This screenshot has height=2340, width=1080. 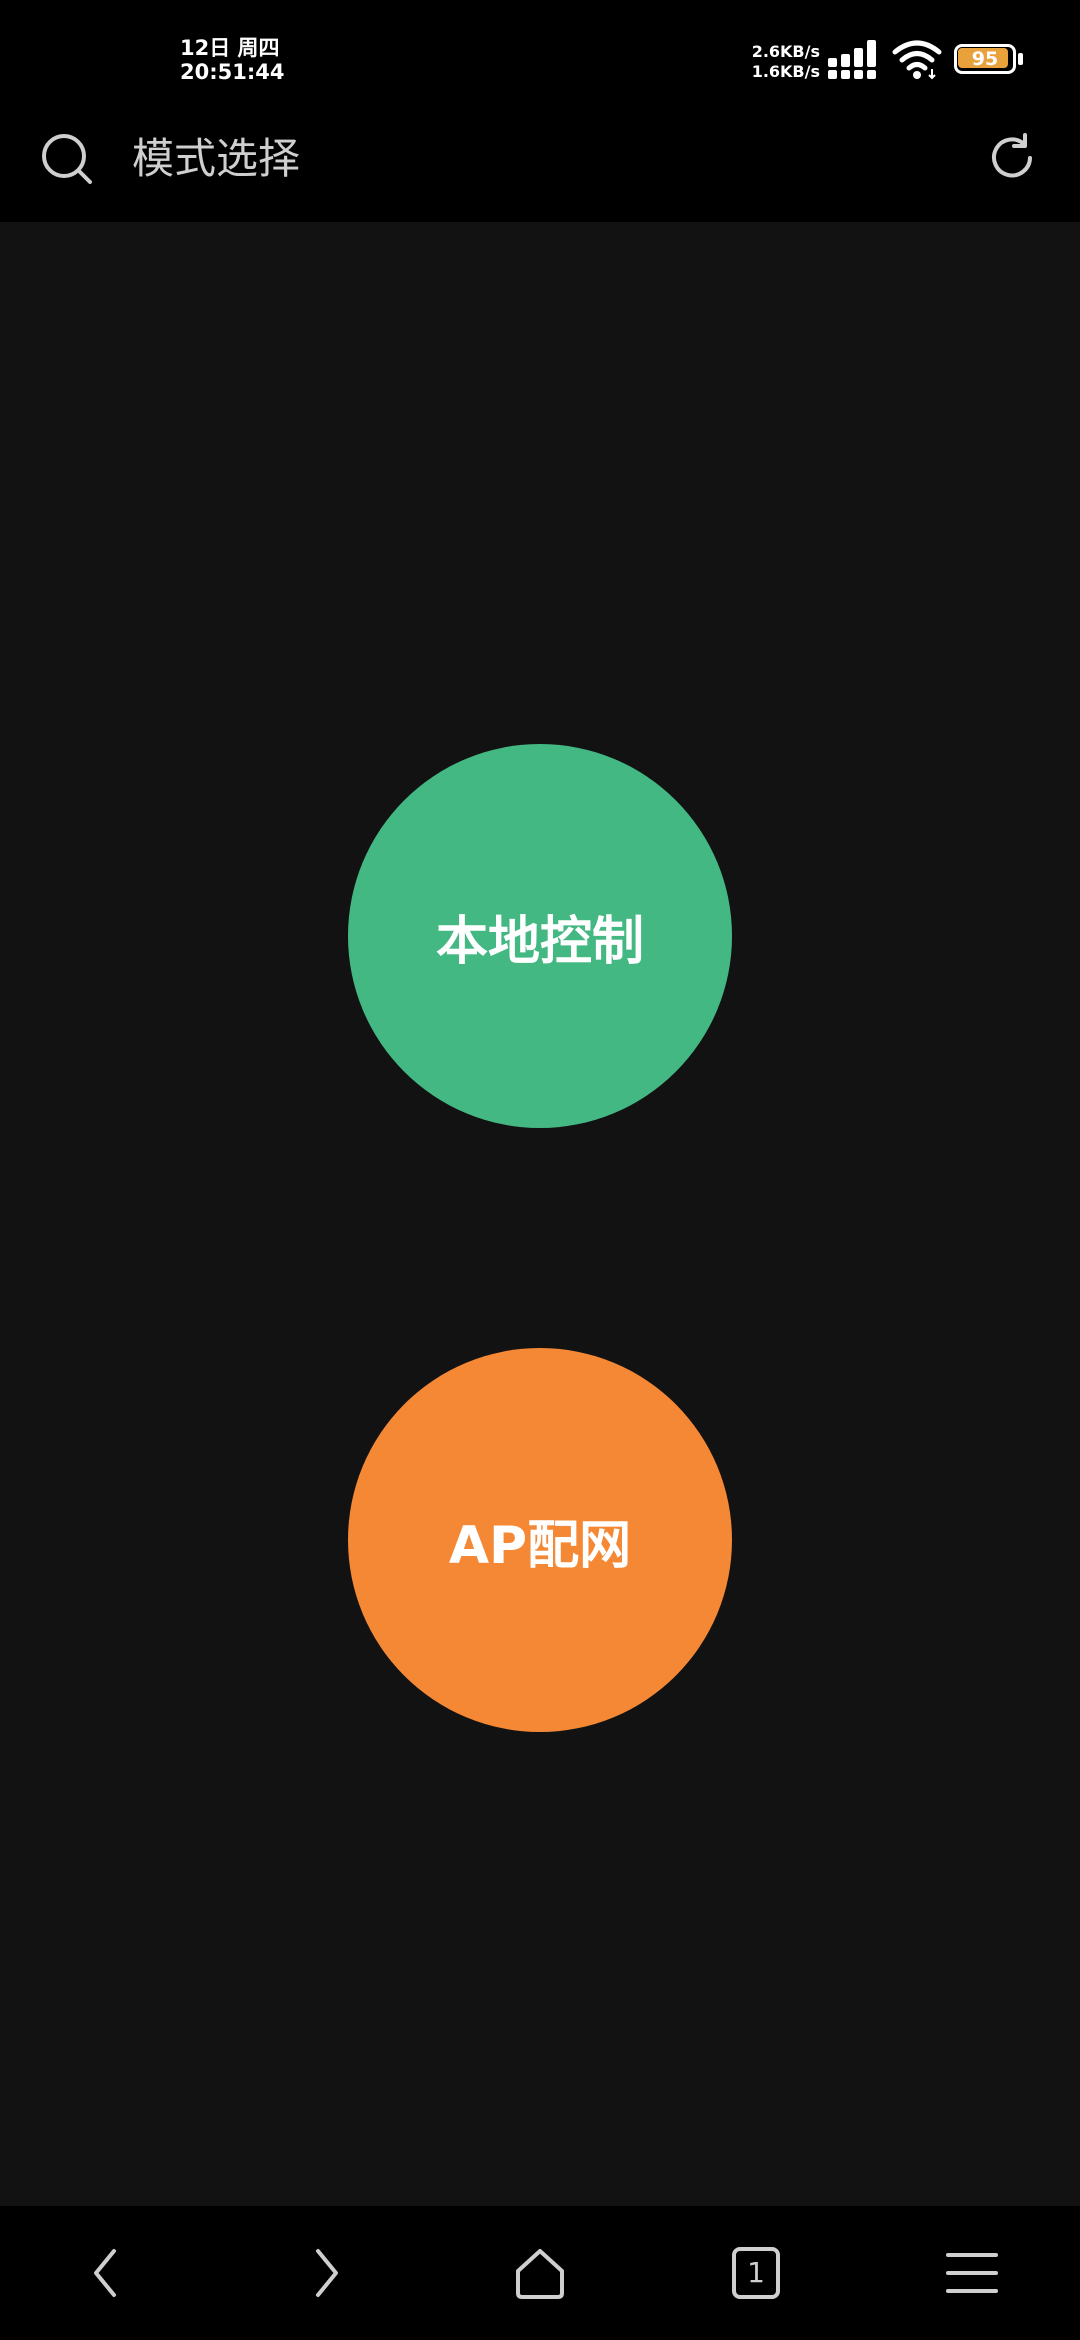 What do you see at coordinates (324, 2273) in the screenshot?
I see `forward-icon` at bounding box center [324, 2273].